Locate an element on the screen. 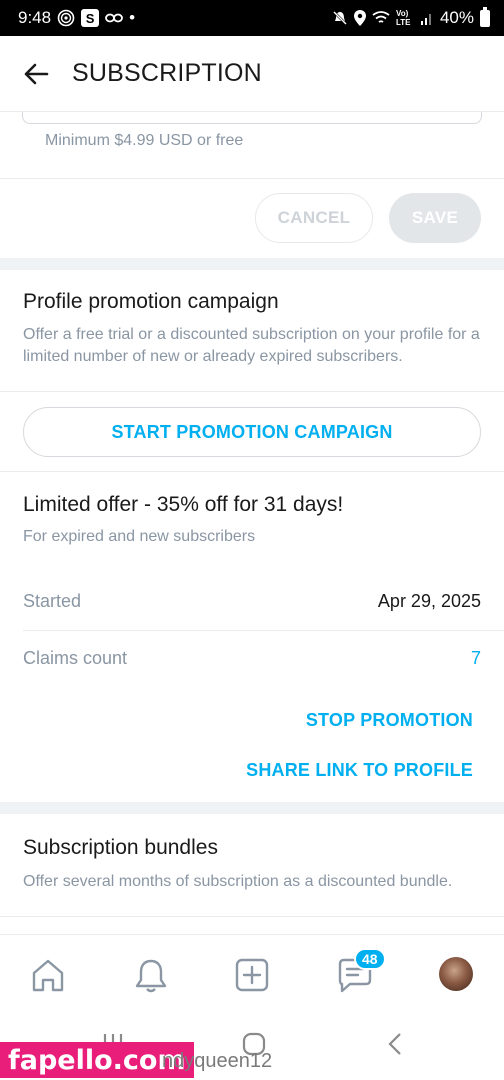  home-icon is located at coordinates (48, 975).